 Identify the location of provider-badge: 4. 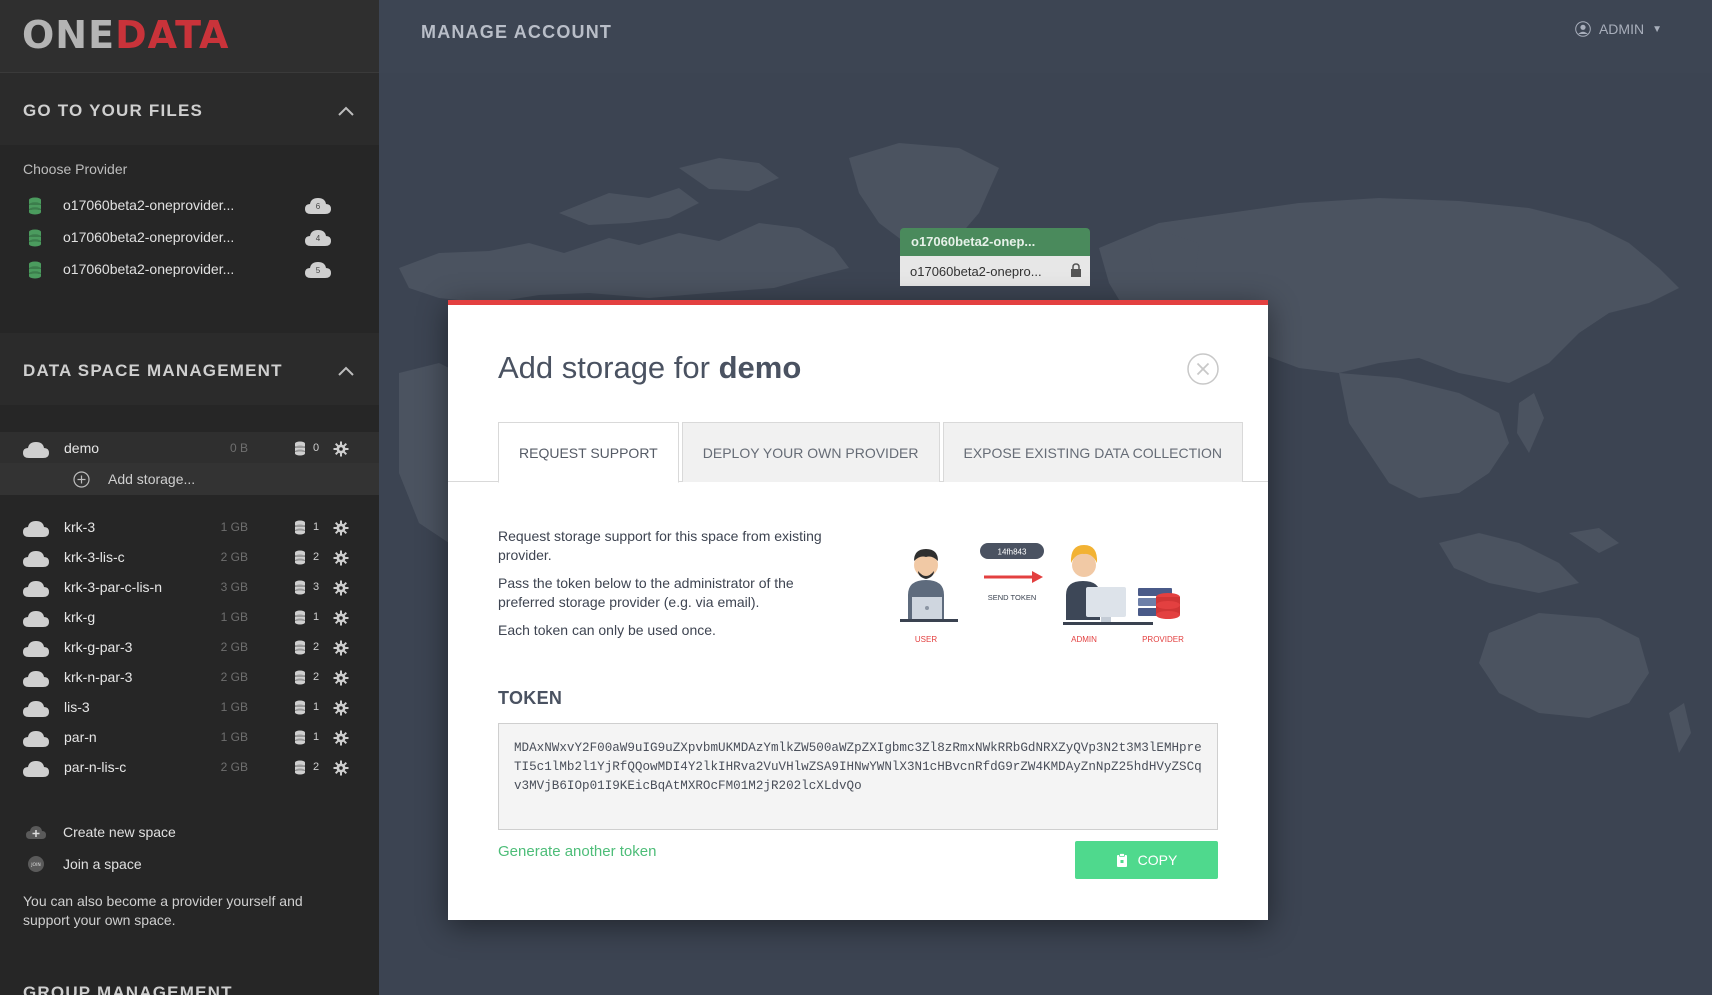
(318, 238).